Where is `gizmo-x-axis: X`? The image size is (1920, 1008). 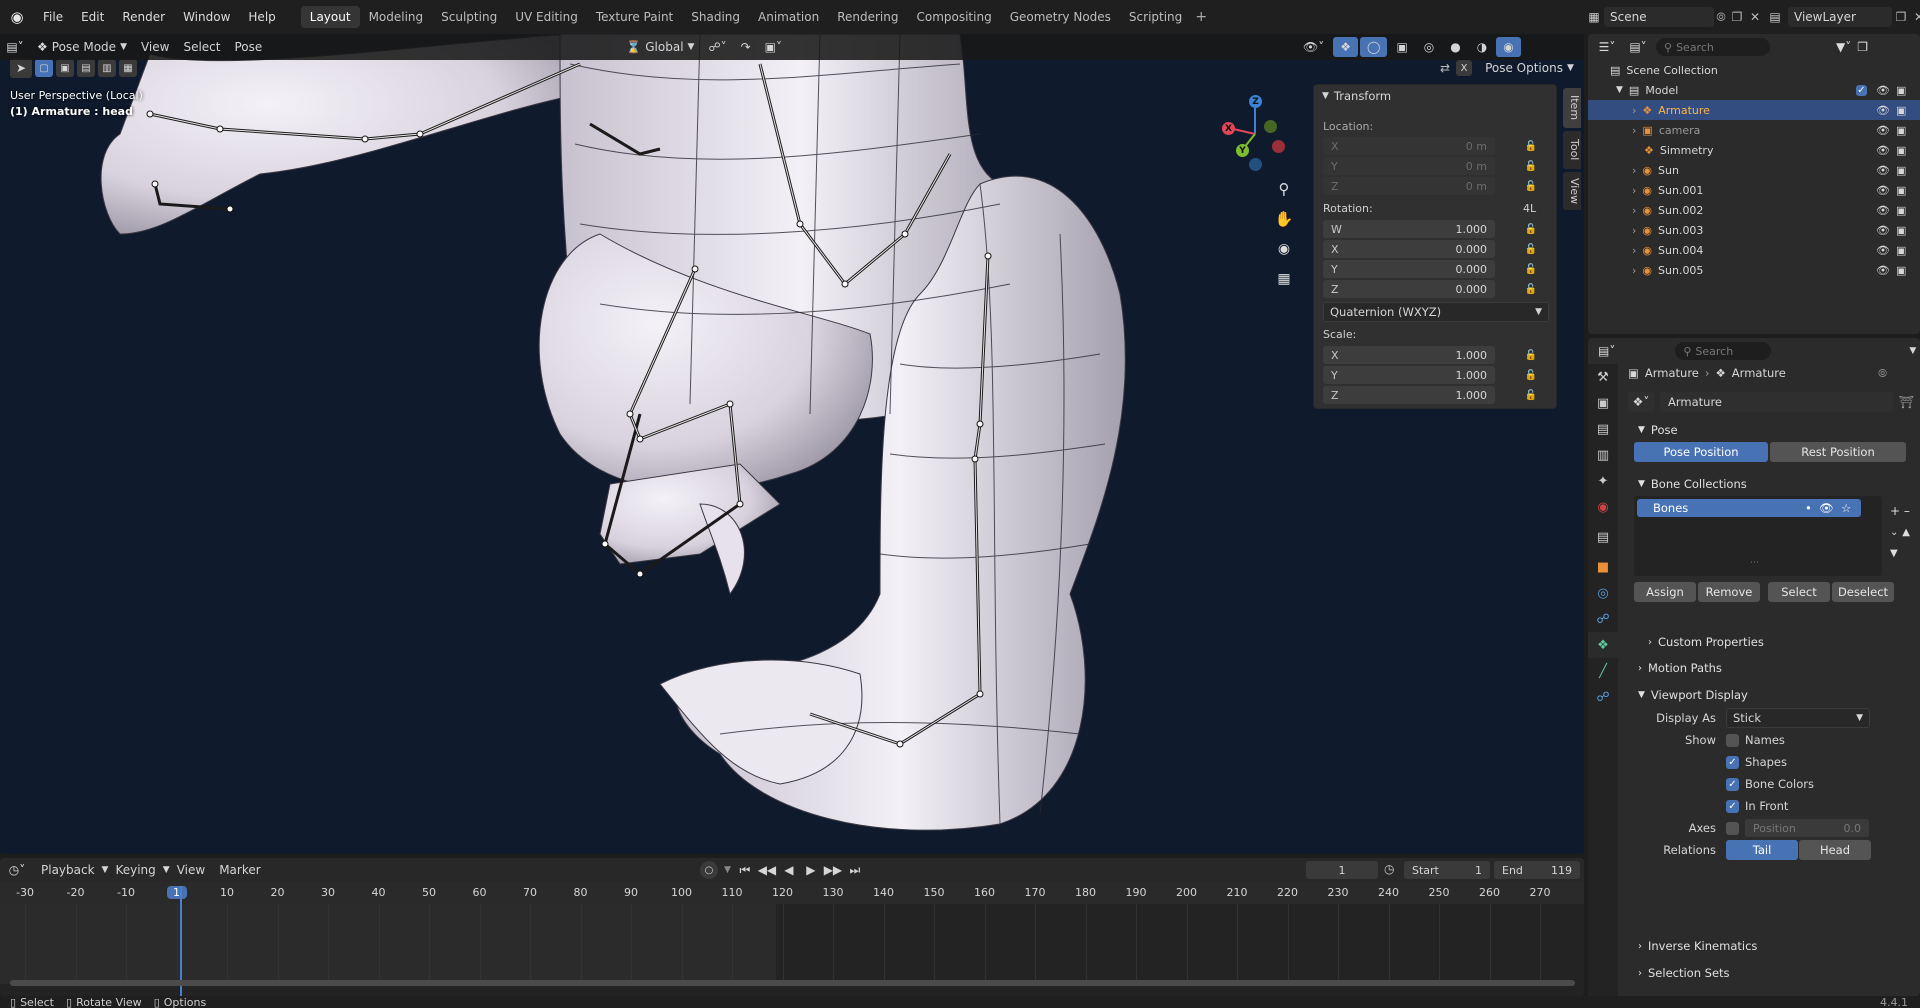
gizmo-x-axis: X is located at coordinates (1228, 128).